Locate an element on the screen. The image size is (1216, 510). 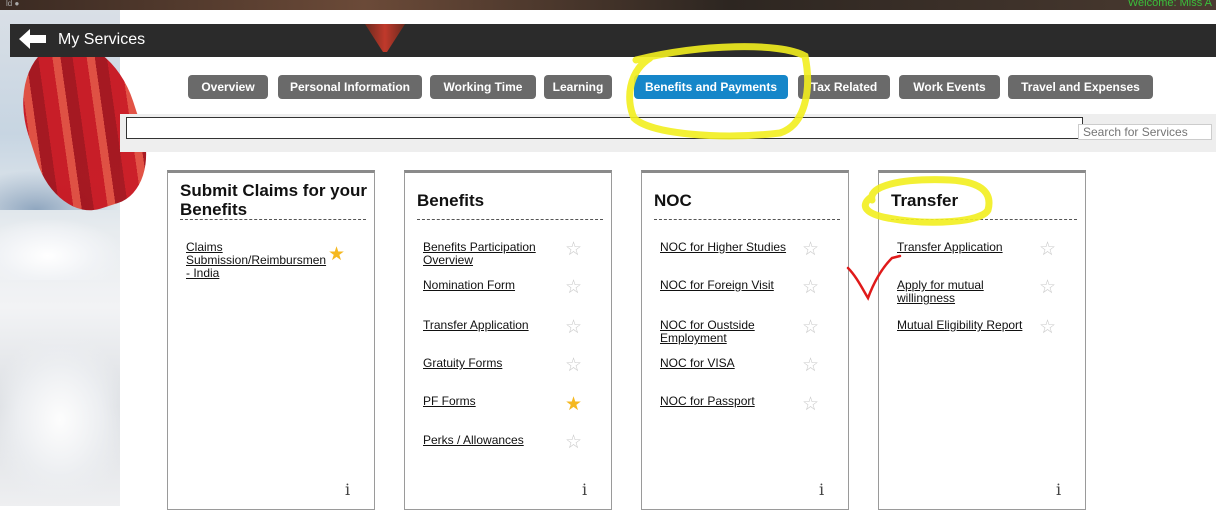
card-title: NOC is located at coordinates (673, 200).